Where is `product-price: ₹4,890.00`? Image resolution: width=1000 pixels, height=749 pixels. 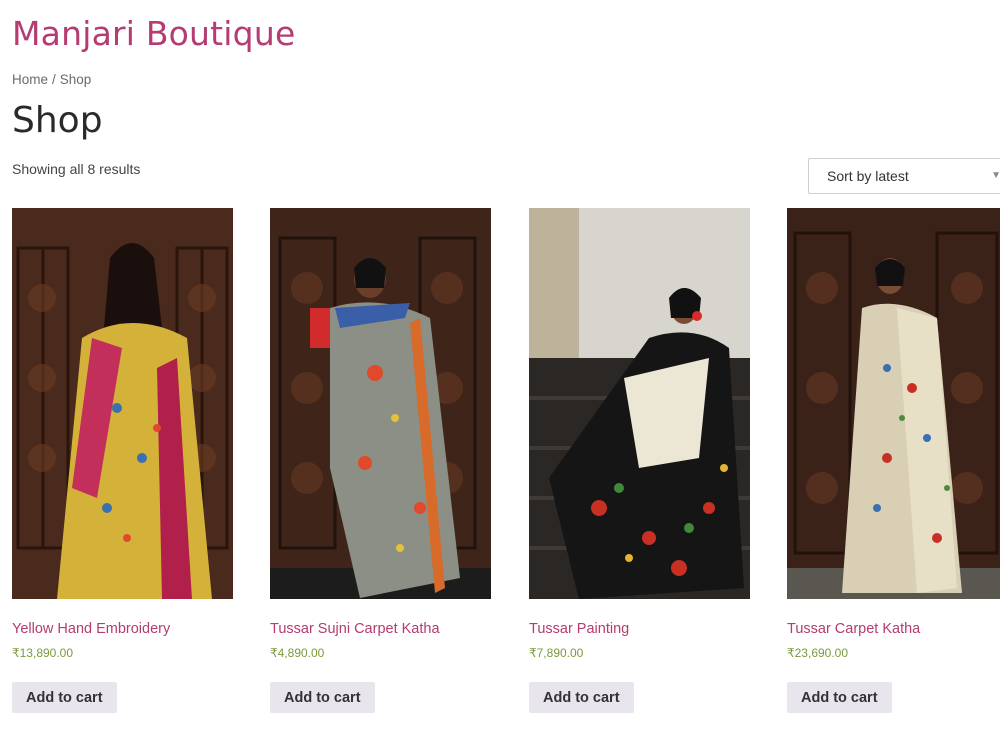 product-price: ₹4,890.00 is located at coordinates (297, 653).